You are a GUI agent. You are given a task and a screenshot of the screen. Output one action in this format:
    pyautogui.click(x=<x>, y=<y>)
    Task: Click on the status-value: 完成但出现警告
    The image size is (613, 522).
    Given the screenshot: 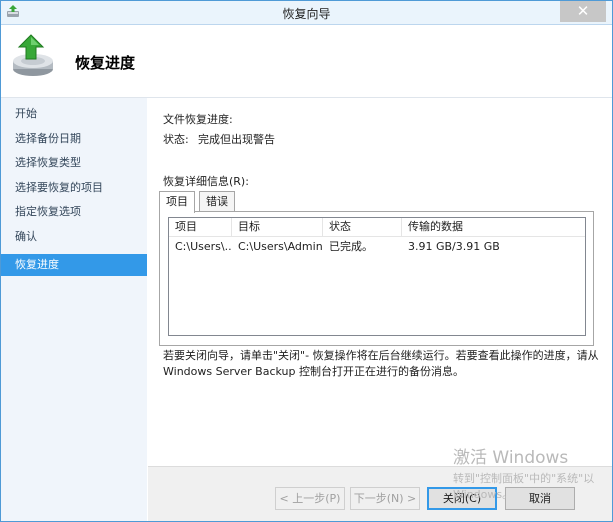 What is the action you would take?
    pyautogui.click(x=236, y=139)
    